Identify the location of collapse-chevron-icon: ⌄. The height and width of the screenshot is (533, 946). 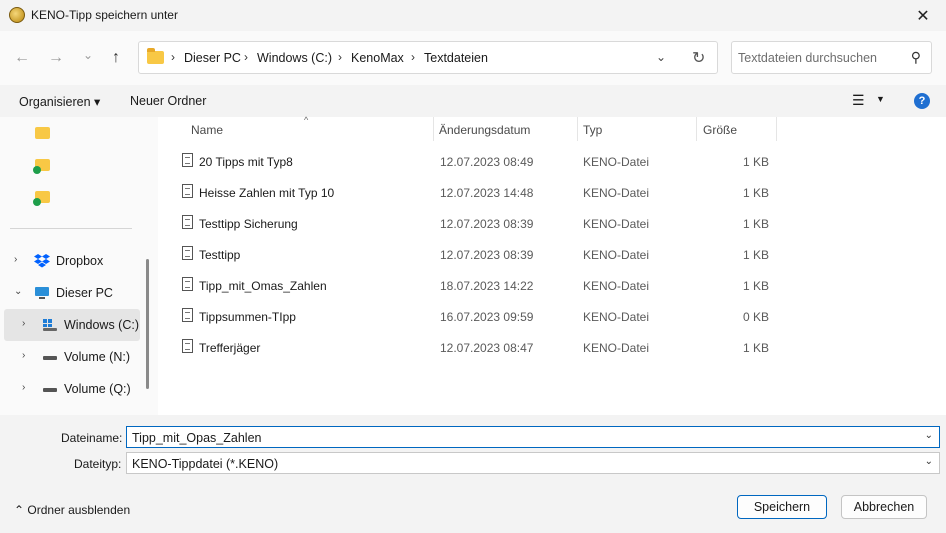
(18, 291).